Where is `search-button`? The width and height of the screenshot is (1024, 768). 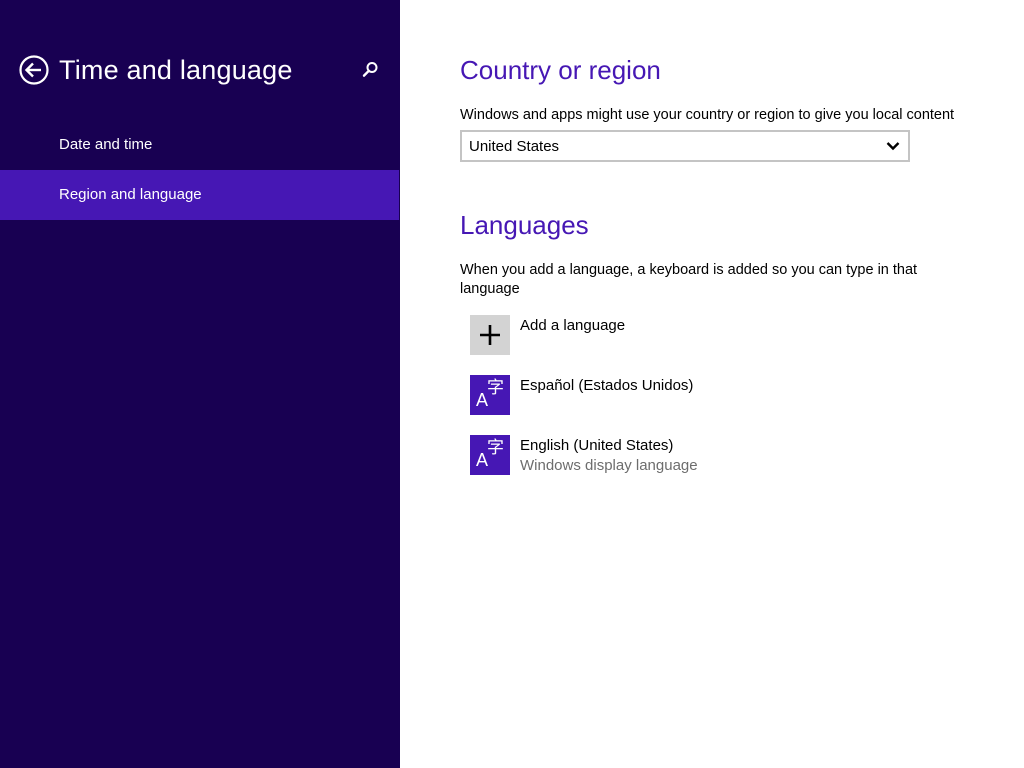
search-button is located at coordinates (370, 70).